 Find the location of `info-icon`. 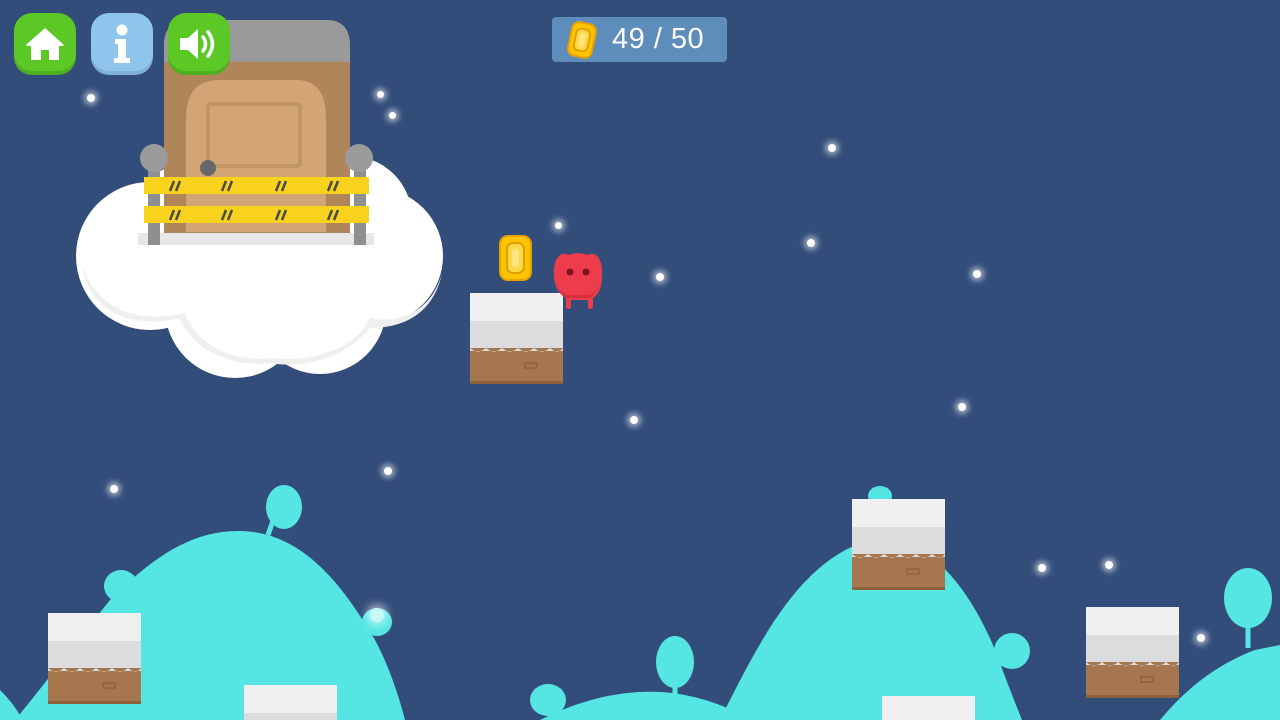

info-icon is located at coordinates (122, 43).